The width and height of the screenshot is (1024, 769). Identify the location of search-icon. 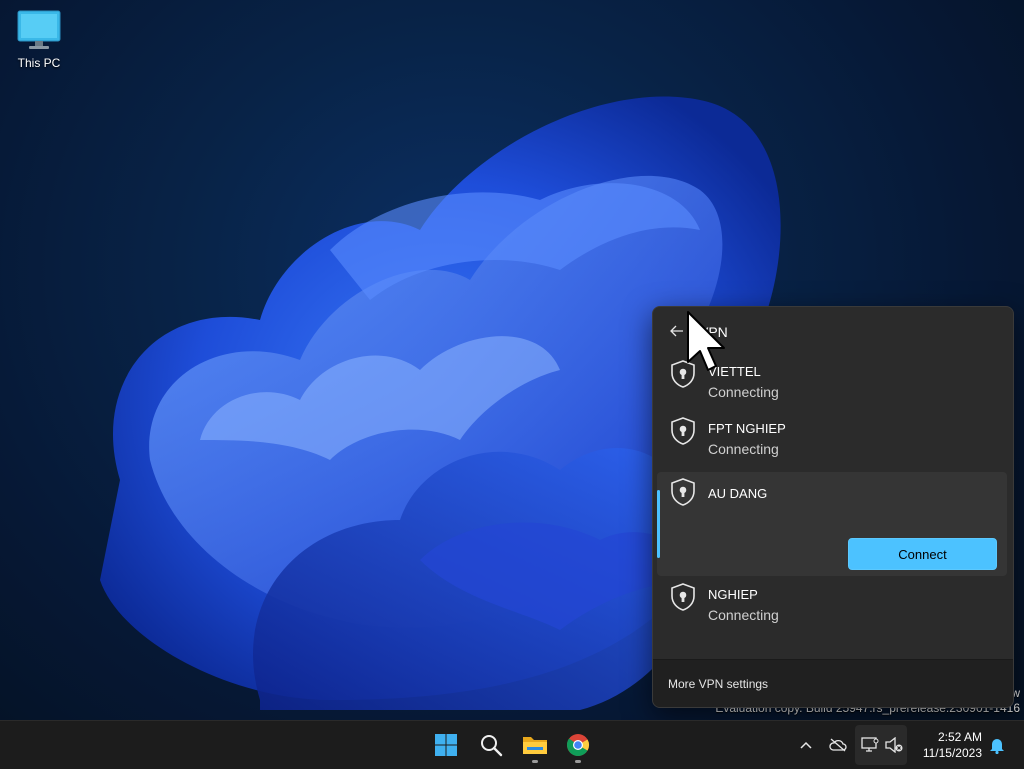
(492, 746).